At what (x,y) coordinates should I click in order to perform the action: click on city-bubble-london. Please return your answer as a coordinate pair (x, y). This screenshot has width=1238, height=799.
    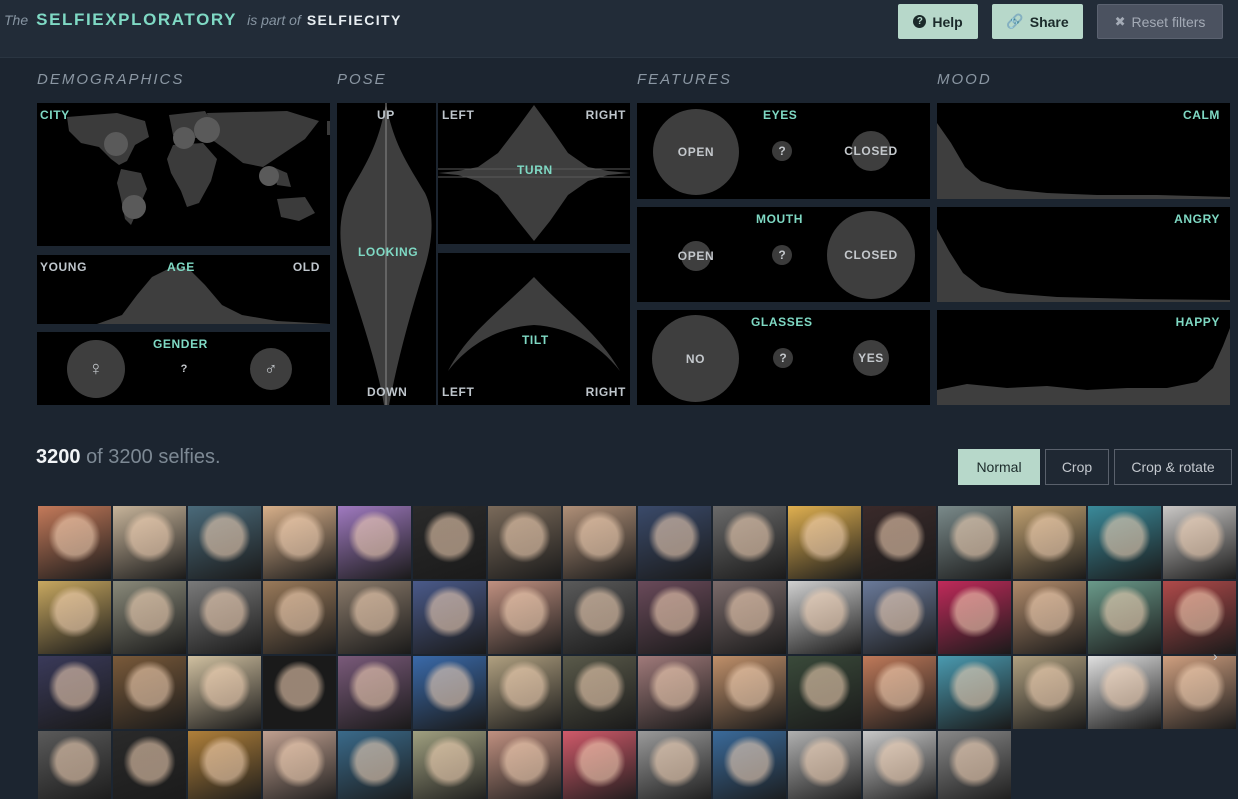
    Looking at the image, I should click on (184, 138).